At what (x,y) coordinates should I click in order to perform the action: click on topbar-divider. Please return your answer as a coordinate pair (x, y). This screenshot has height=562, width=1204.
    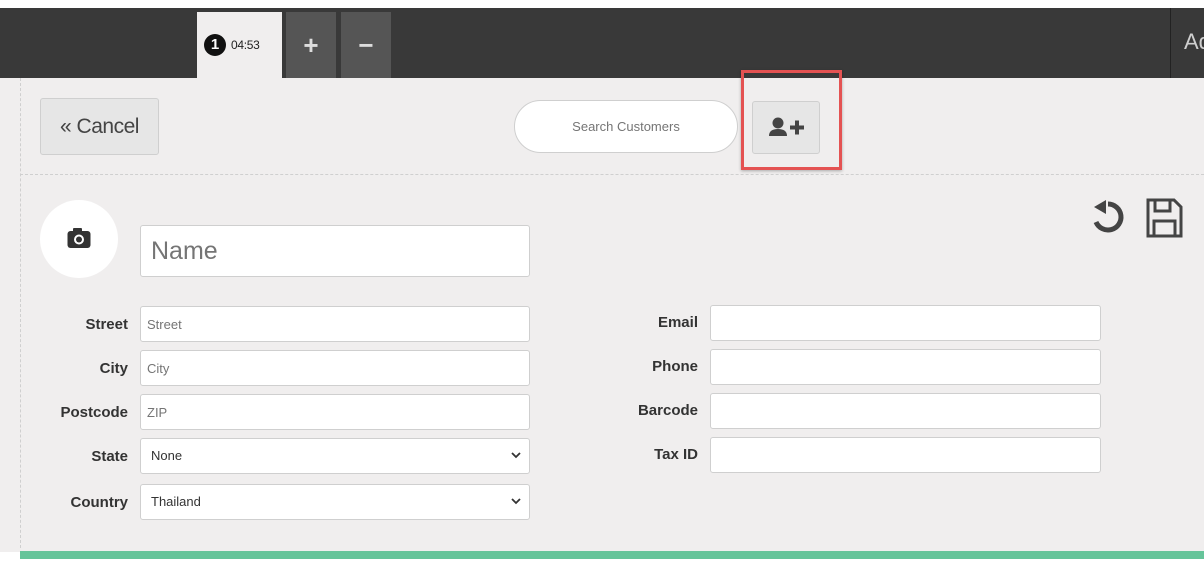
    Looking at the image, I should click on (1170, 43).